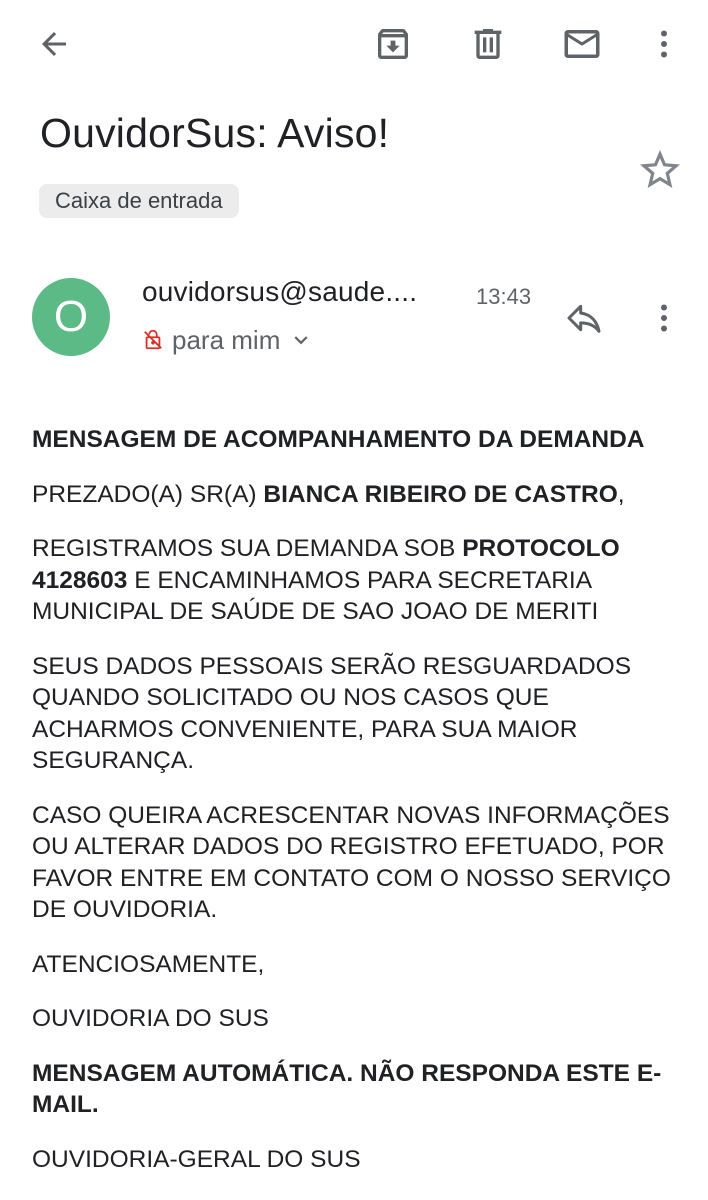 The image size is (708, 1200). I want to click on email-time: 13:43, so click(504, 296).